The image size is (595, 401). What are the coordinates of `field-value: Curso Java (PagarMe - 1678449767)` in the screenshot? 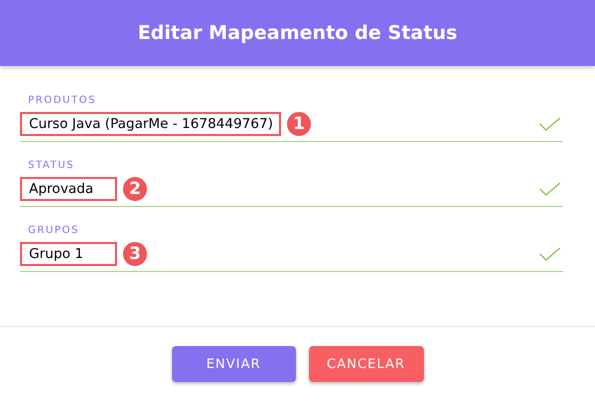 It's located at (150, 124).